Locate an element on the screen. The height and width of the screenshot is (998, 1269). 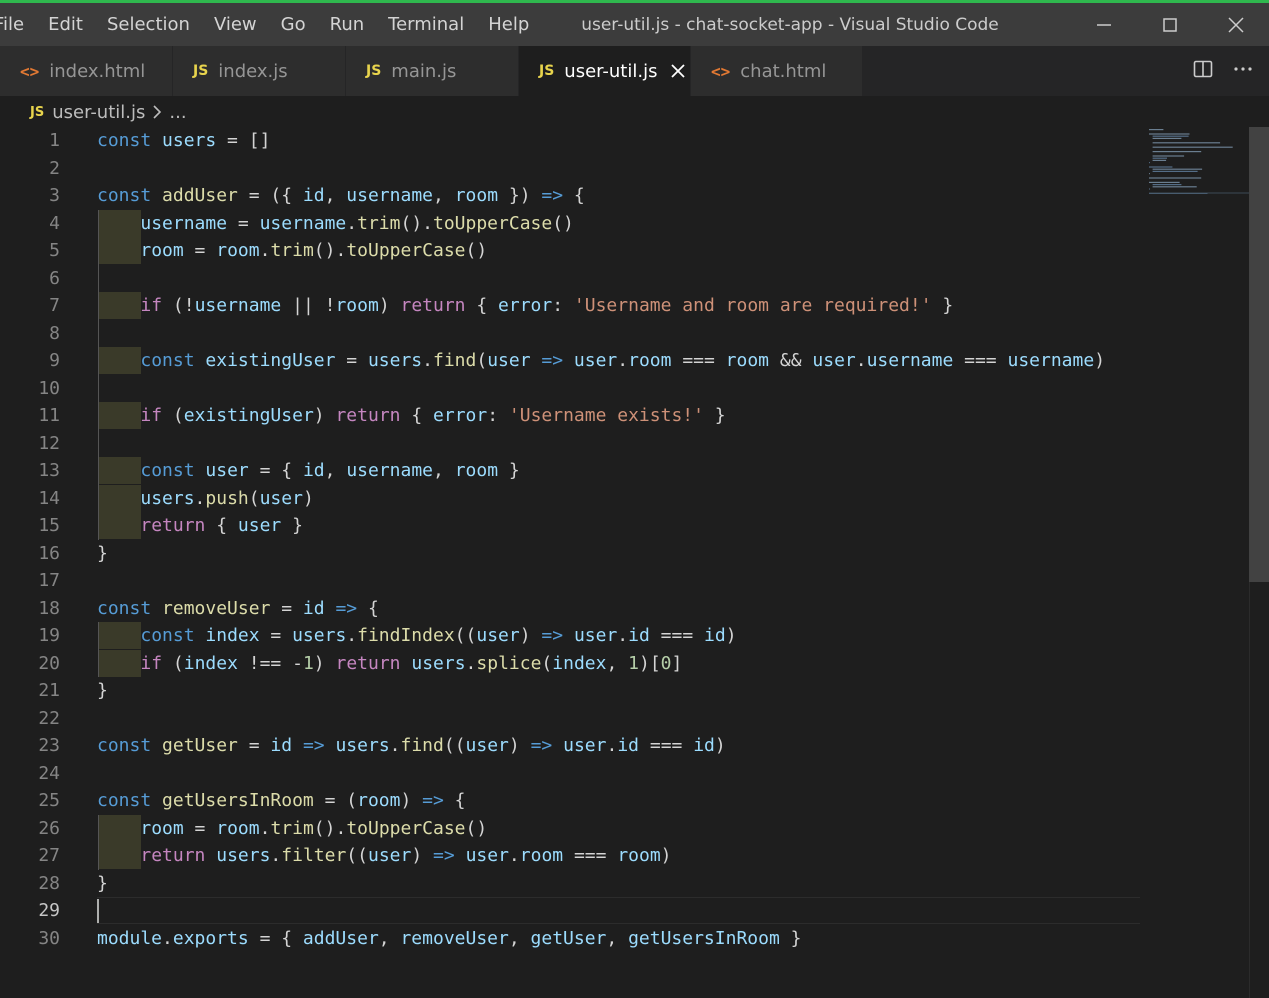
line-number: 20 is located at coordinates (49, 663).